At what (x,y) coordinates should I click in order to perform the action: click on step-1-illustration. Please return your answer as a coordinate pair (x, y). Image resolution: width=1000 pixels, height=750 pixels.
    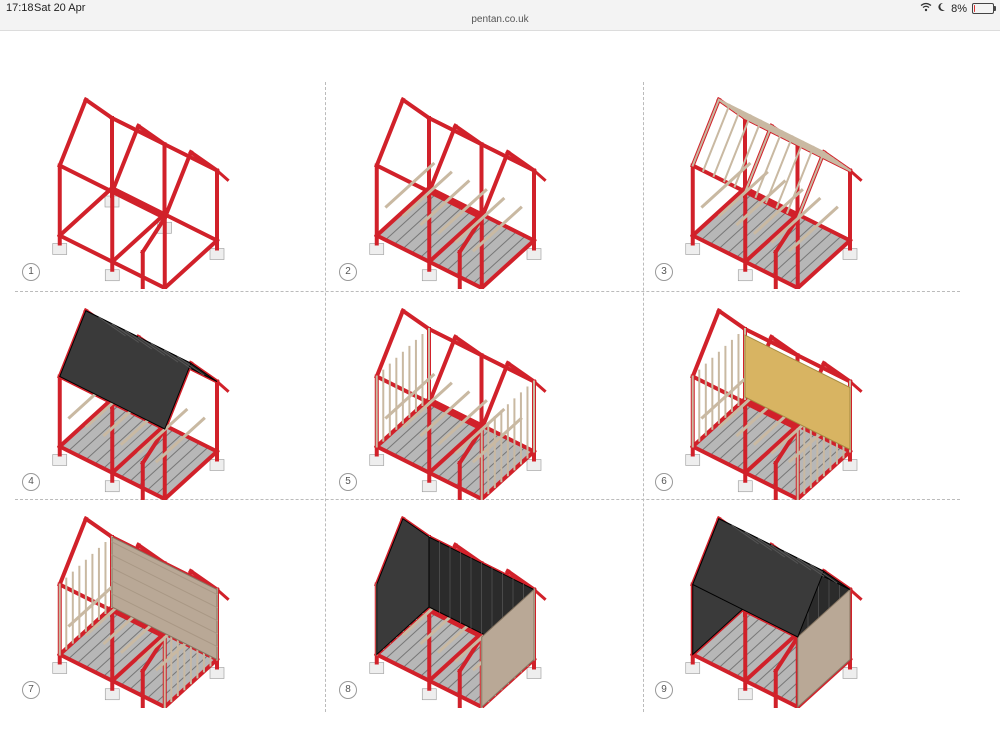
    Looking at the image, I should click on (141, 192).